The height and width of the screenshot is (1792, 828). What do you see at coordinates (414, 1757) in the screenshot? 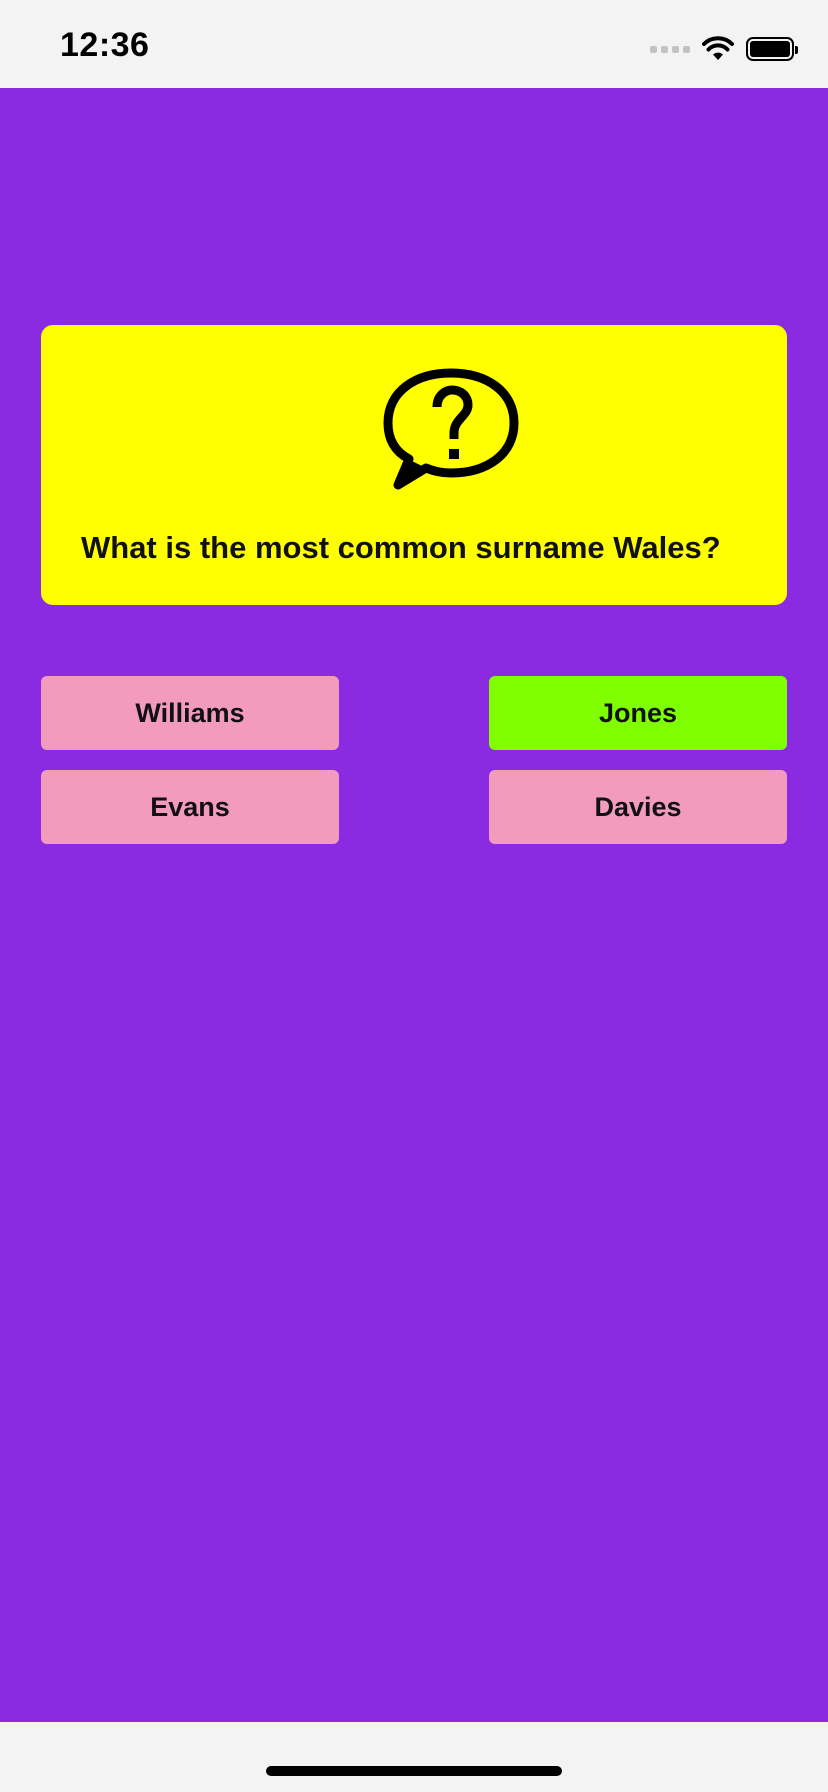
I see `home-area` at bounding box center [414, 1757].